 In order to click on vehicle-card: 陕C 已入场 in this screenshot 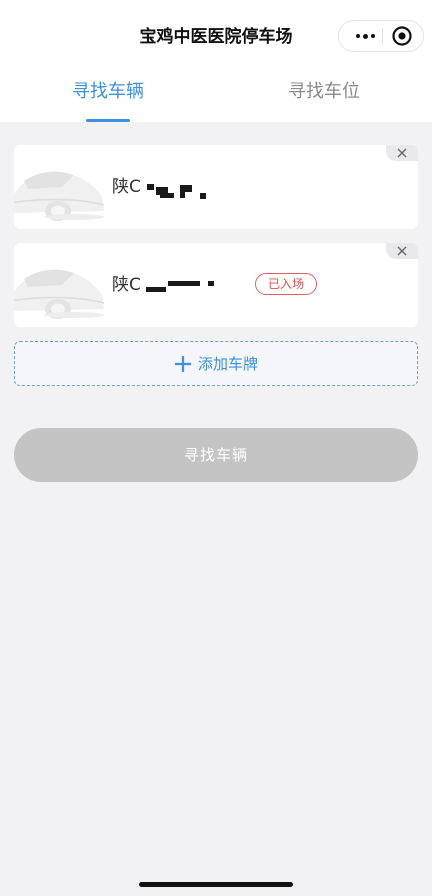, I will do `click(216, 285)`.